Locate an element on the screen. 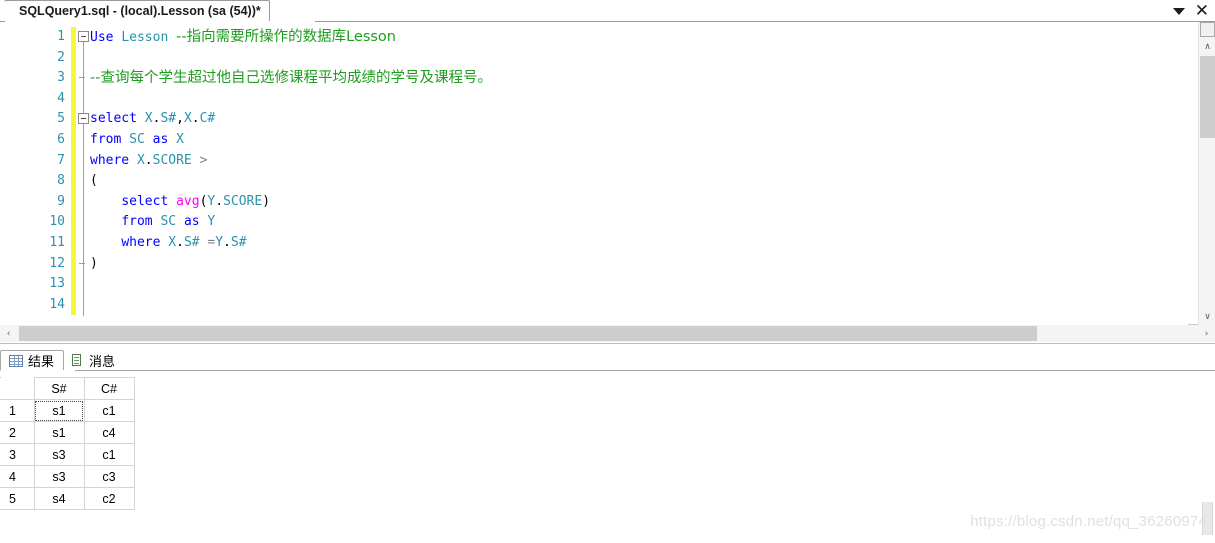 This screenshot has height=543, width=1215. line-number: 1 is located at coordinates (61, 36).